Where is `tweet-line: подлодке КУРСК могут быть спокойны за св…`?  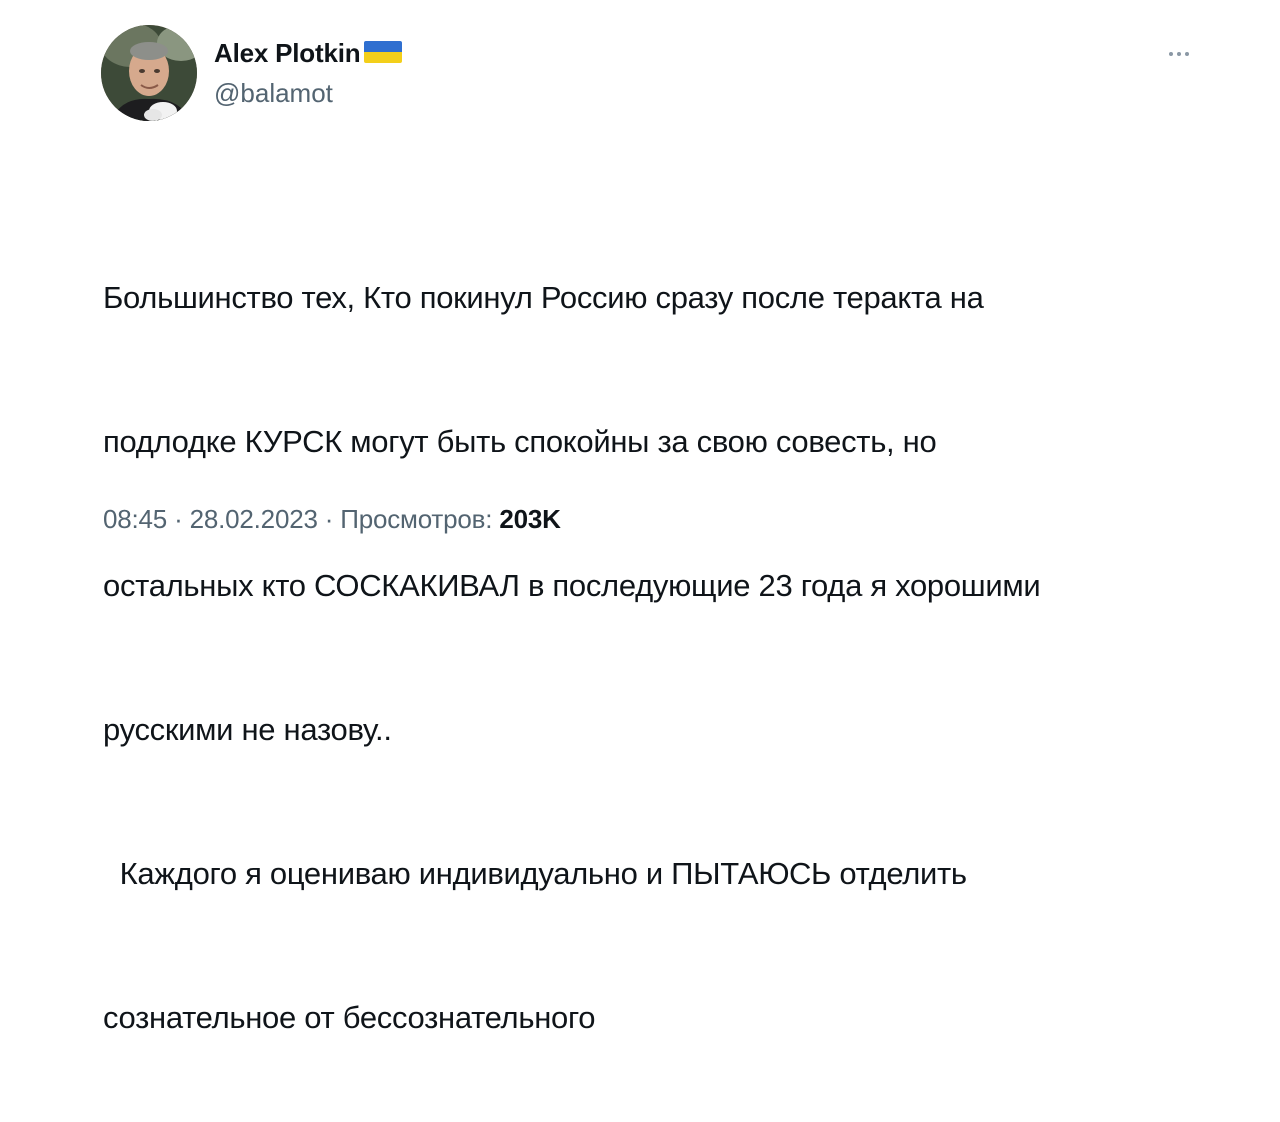 tweet-line: подлодке КУРСК могут быть спокойны за св… is located at coordinates (520, 441).